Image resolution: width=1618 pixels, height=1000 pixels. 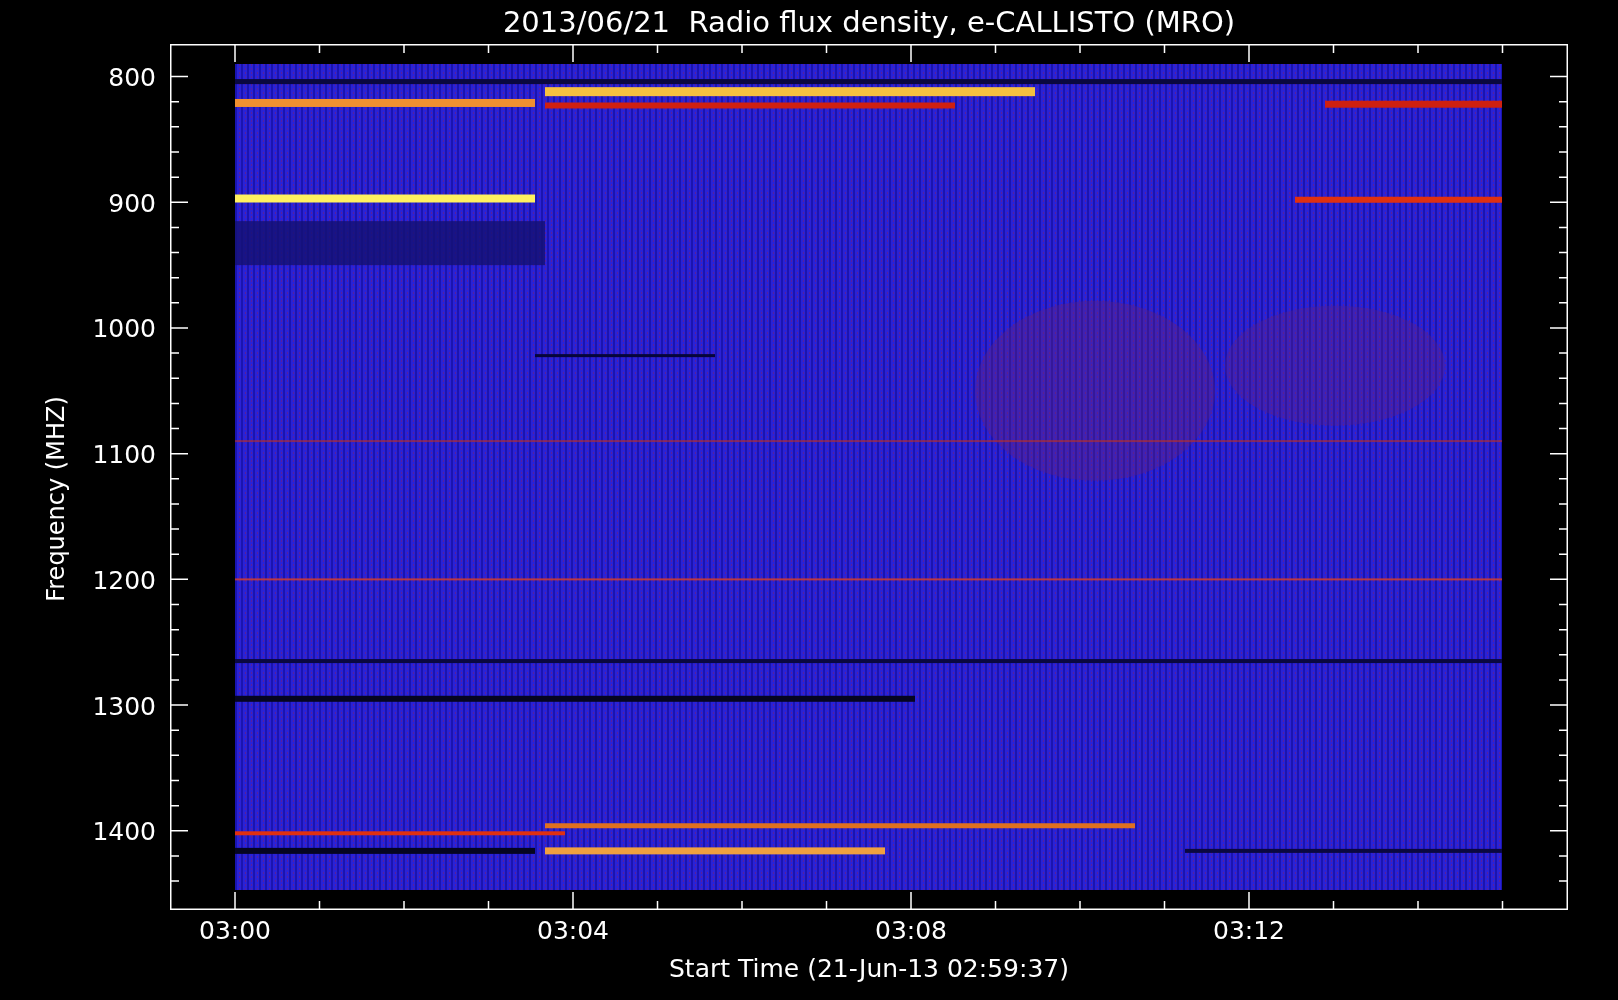 I want to click on y-axis-label: Frequency (MHZ), so click(x=56, y=499).